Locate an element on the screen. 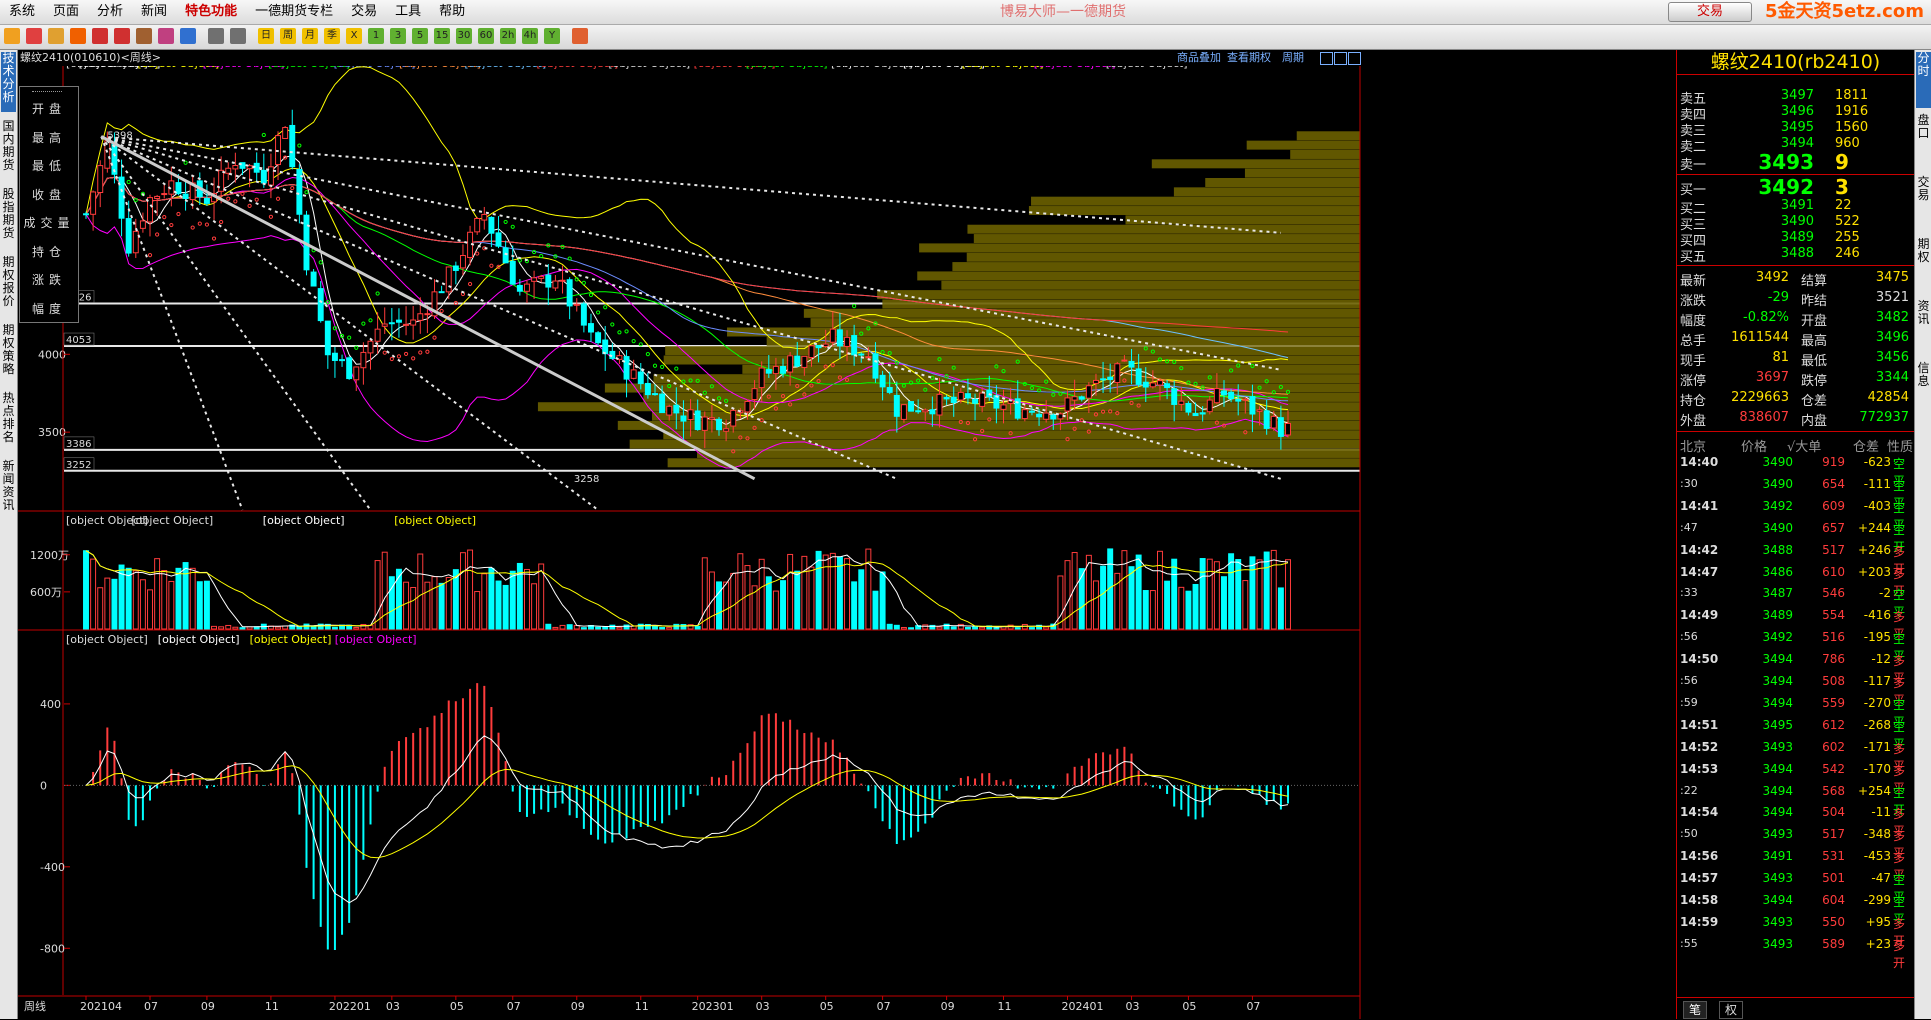 Image resolution: width=1931 pixels, height=1020 pixels. volume-tick-label: 600万 is located at coordinates (46, 592).